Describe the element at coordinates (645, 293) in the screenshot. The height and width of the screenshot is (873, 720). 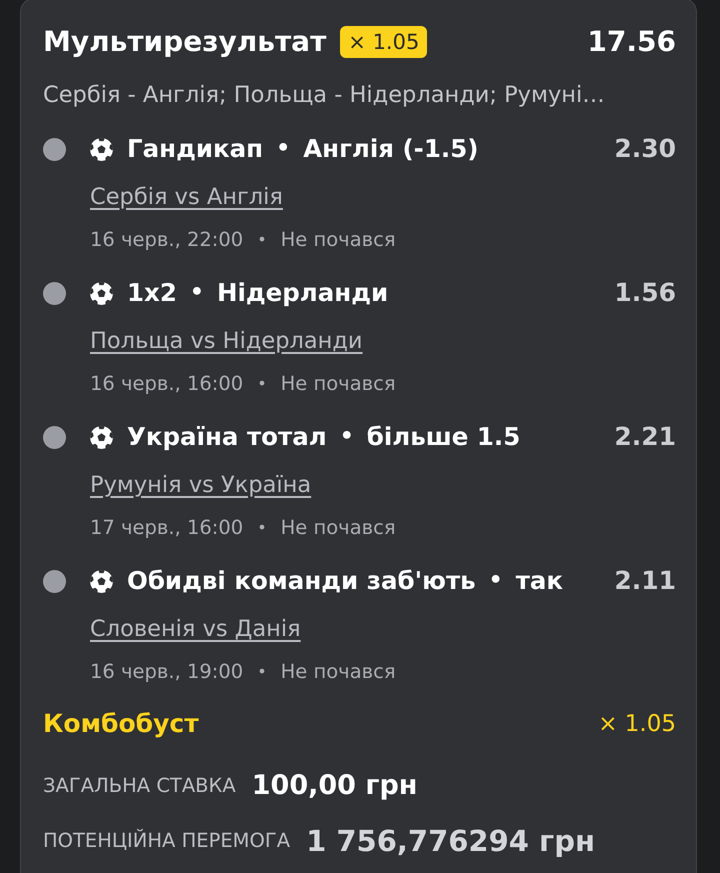
I see `selection-odds: 1.56` at that location.